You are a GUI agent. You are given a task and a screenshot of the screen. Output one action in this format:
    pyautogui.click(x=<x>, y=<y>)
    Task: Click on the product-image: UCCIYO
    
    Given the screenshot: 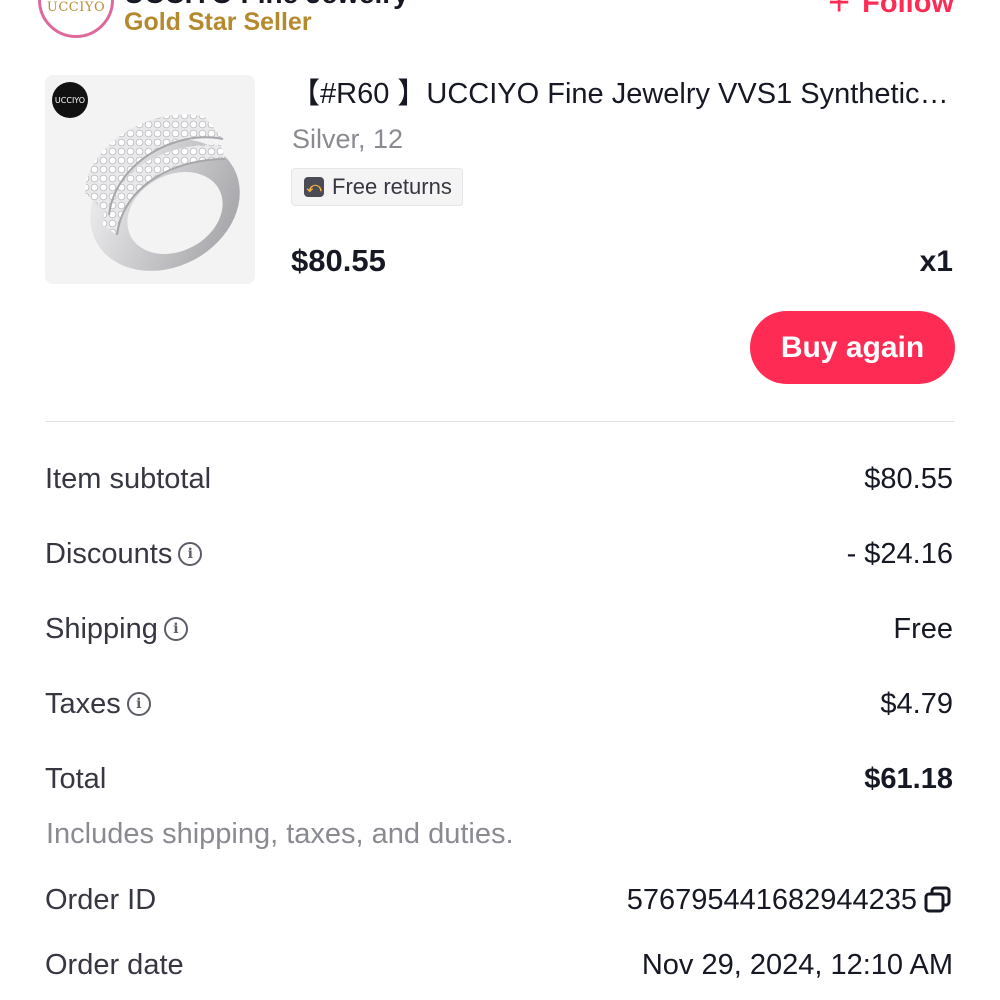 What is the action you would take?
    pyautogui.click(x=150, y=179)
    